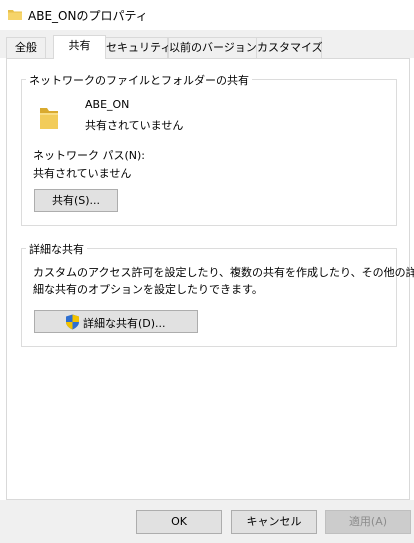 The image size is (414, 543). What do you see at coordinates (82, 173) in the screenshot?
I see `network-path-value: 共有されていません` at bounding box center [82, 173].